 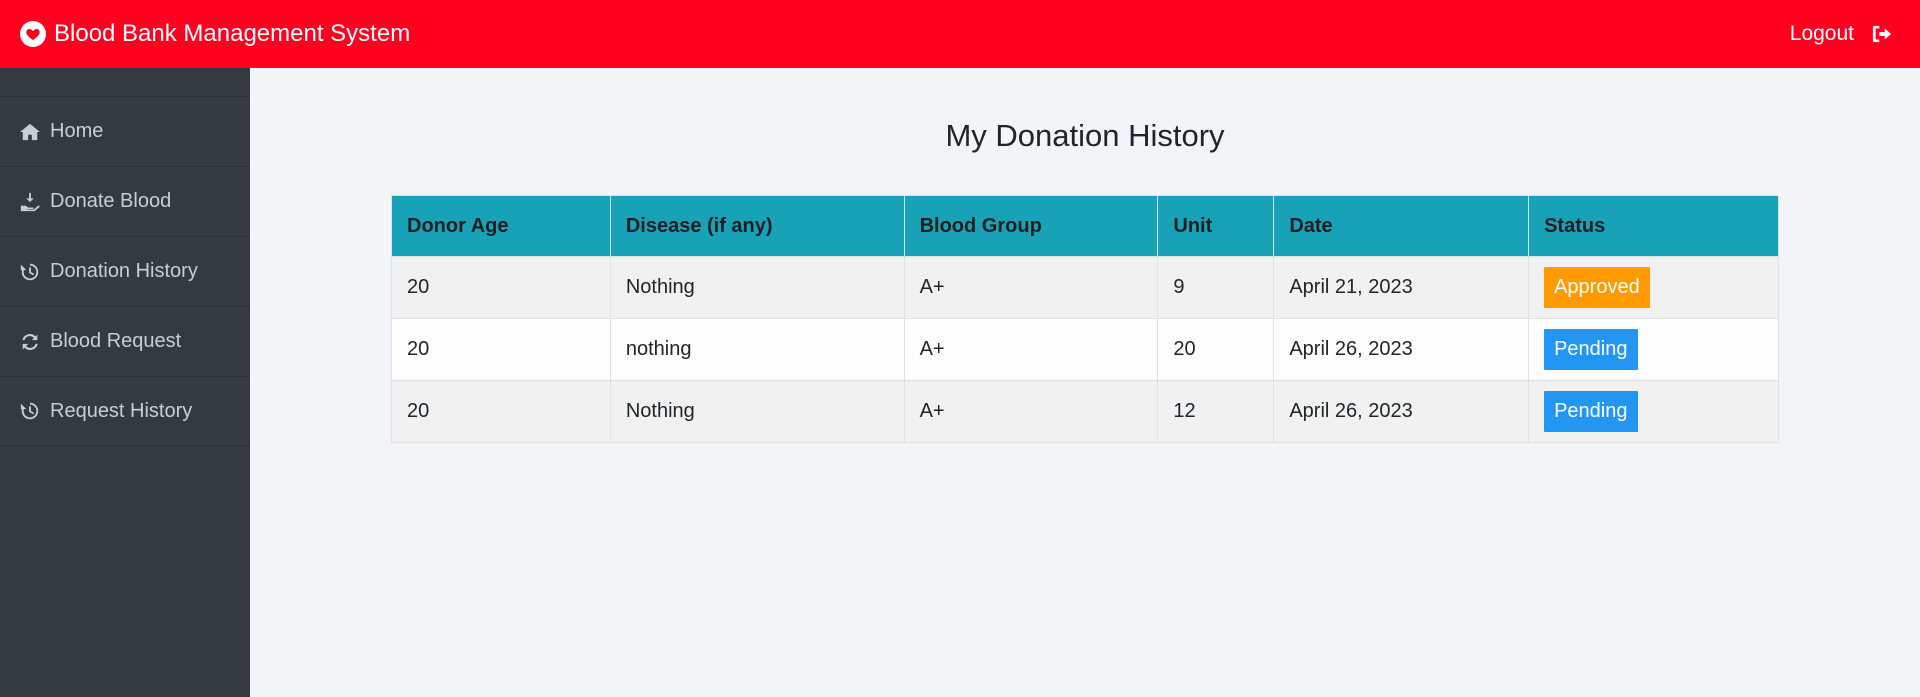 What do you see at coordinates (1401, 226) in the screenshot?
I see `column-header: Date` at bounding box center [1401, 226].